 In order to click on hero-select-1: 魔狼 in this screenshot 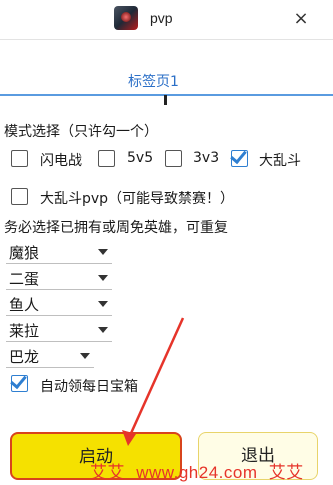, I will do `click(59, 252)`.